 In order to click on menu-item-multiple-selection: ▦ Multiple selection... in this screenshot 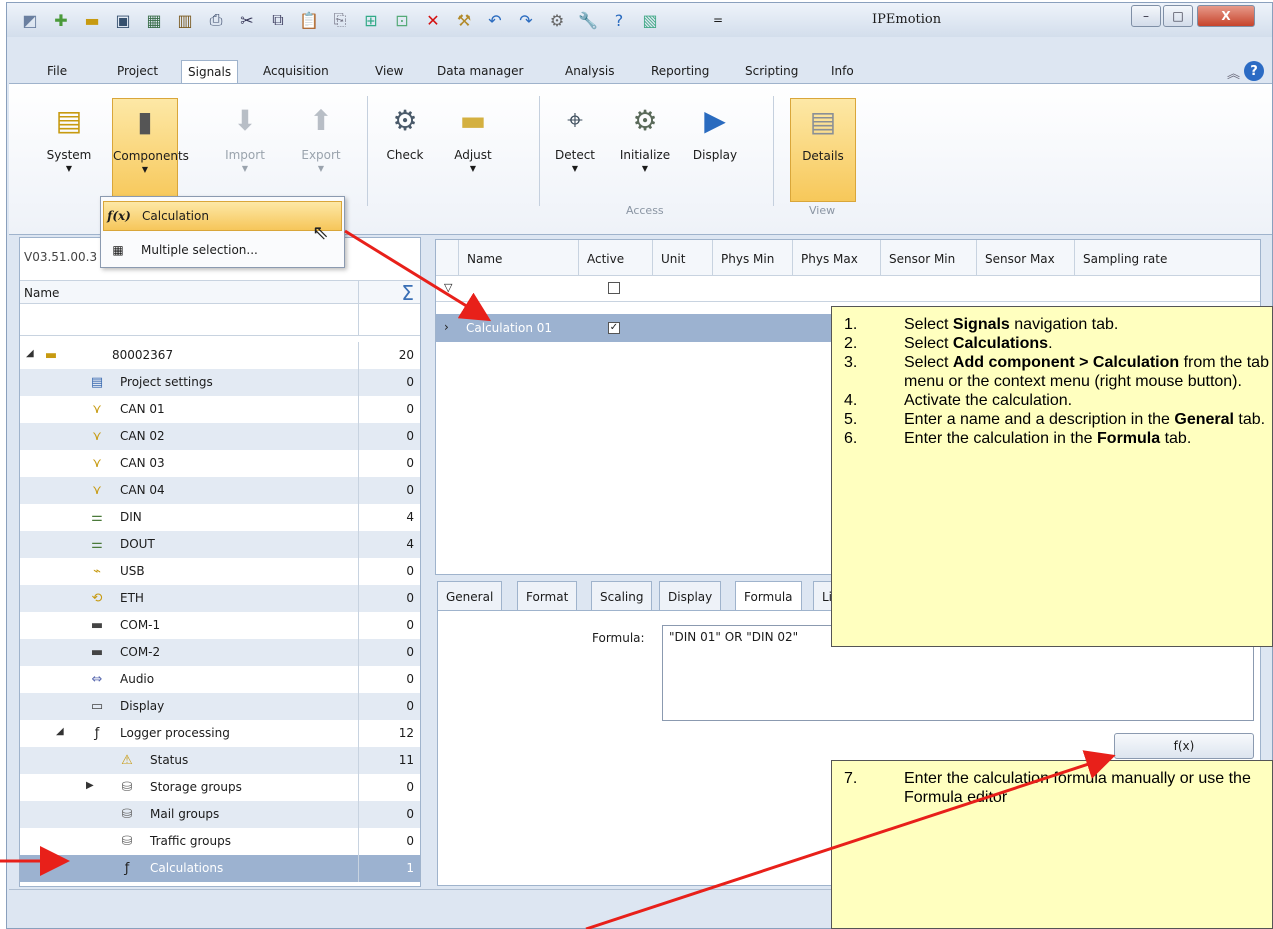, I will do `click(222, 250)`.